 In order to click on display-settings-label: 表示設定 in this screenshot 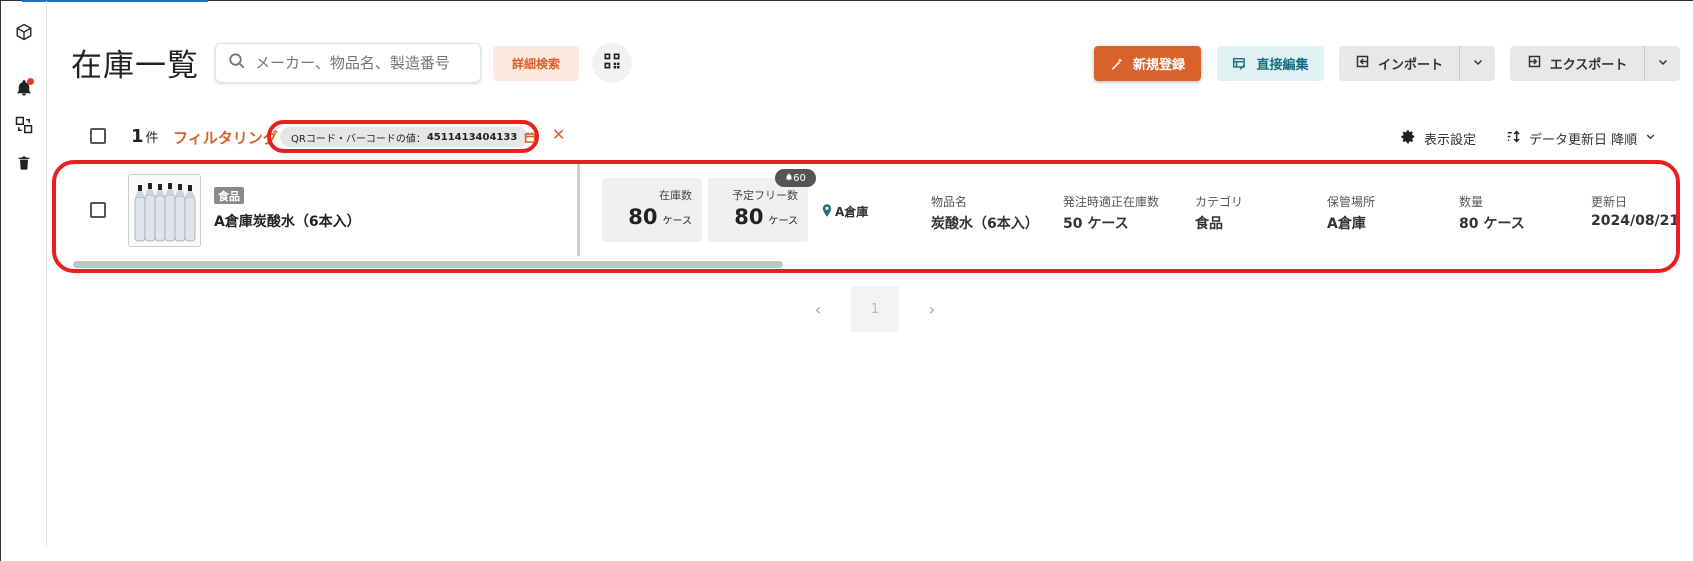, I will do `click(1450, 140)`.